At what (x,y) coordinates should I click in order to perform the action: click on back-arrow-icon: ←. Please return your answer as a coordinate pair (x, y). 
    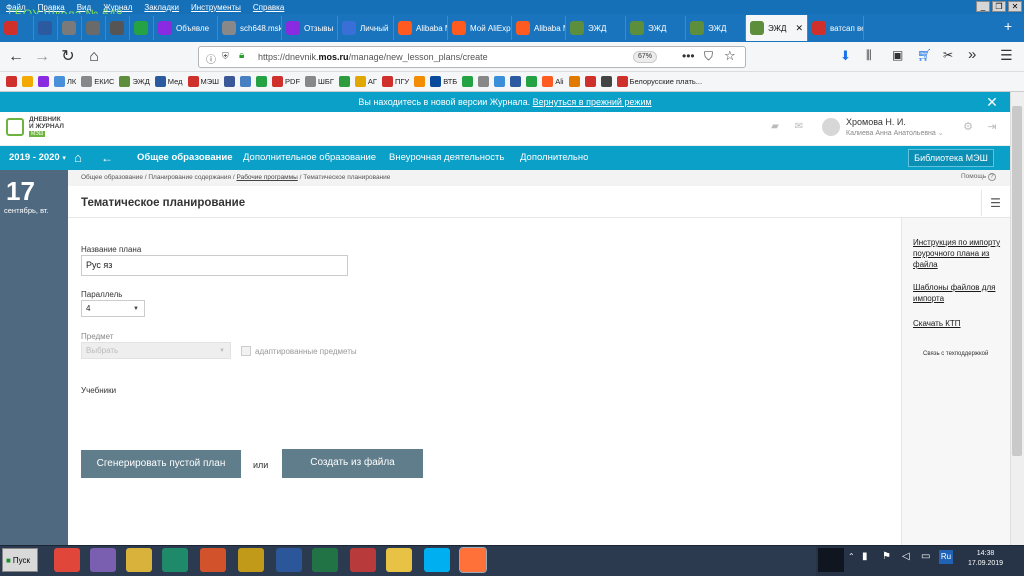
    Looking at the image, I should click on (107, 158).